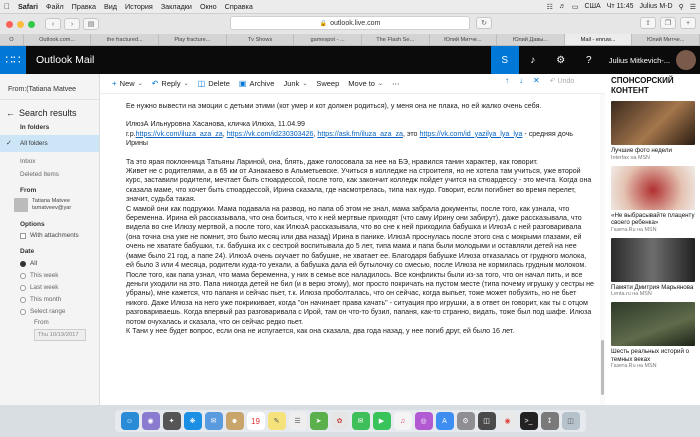 The height and width of the screenshot is (437, 700). I want to click on folder-inbox: Inbox, so click(49, 158).